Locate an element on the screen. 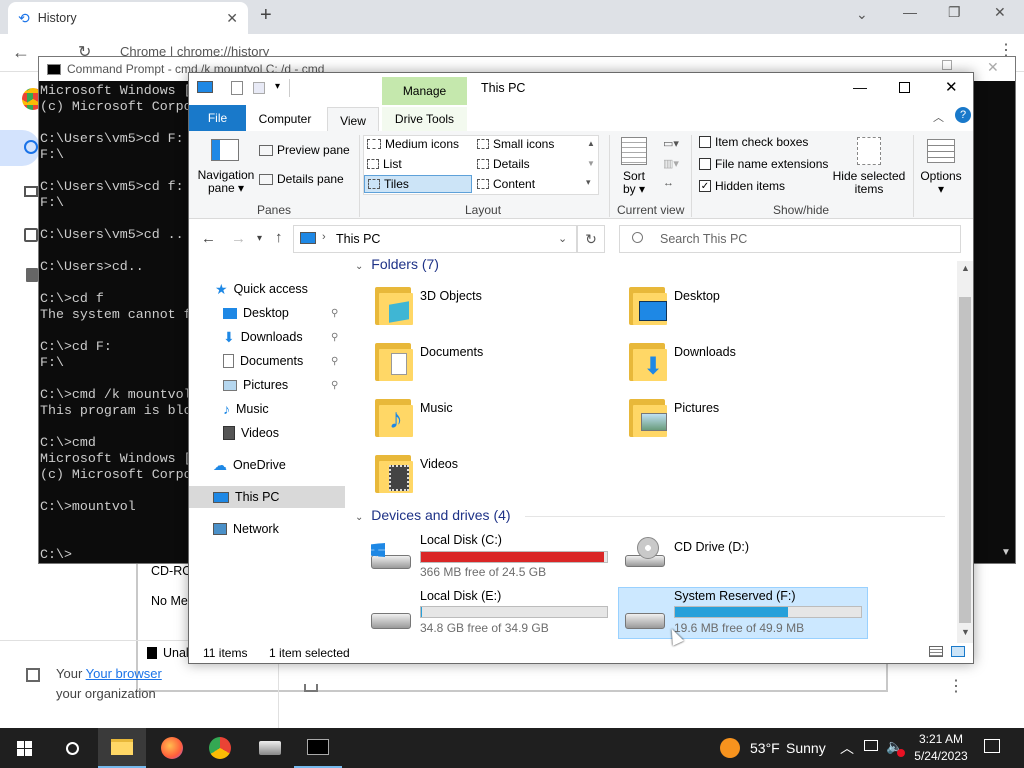 Image resolution: width=1024 pixels, height=768 pixels. add-columns-icon: ▥▾ is located at coordinates (671, 163).